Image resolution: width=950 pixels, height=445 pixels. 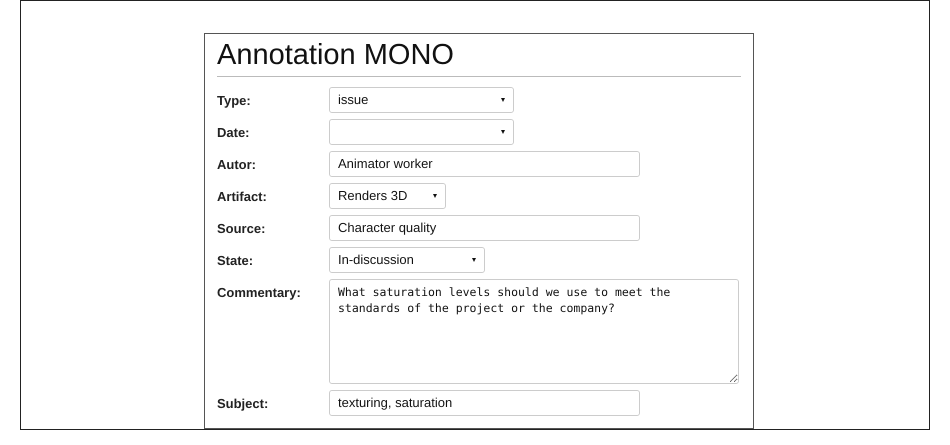 I want to click on form-title: Annotation MONO, so click(x=479, y=58).